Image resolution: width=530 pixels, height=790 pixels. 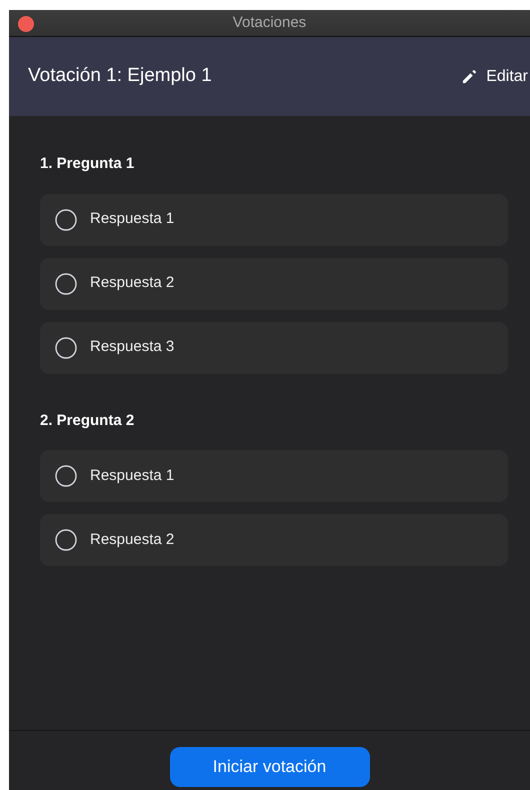 I want to click on close-icon, so click(x=26, y=24).